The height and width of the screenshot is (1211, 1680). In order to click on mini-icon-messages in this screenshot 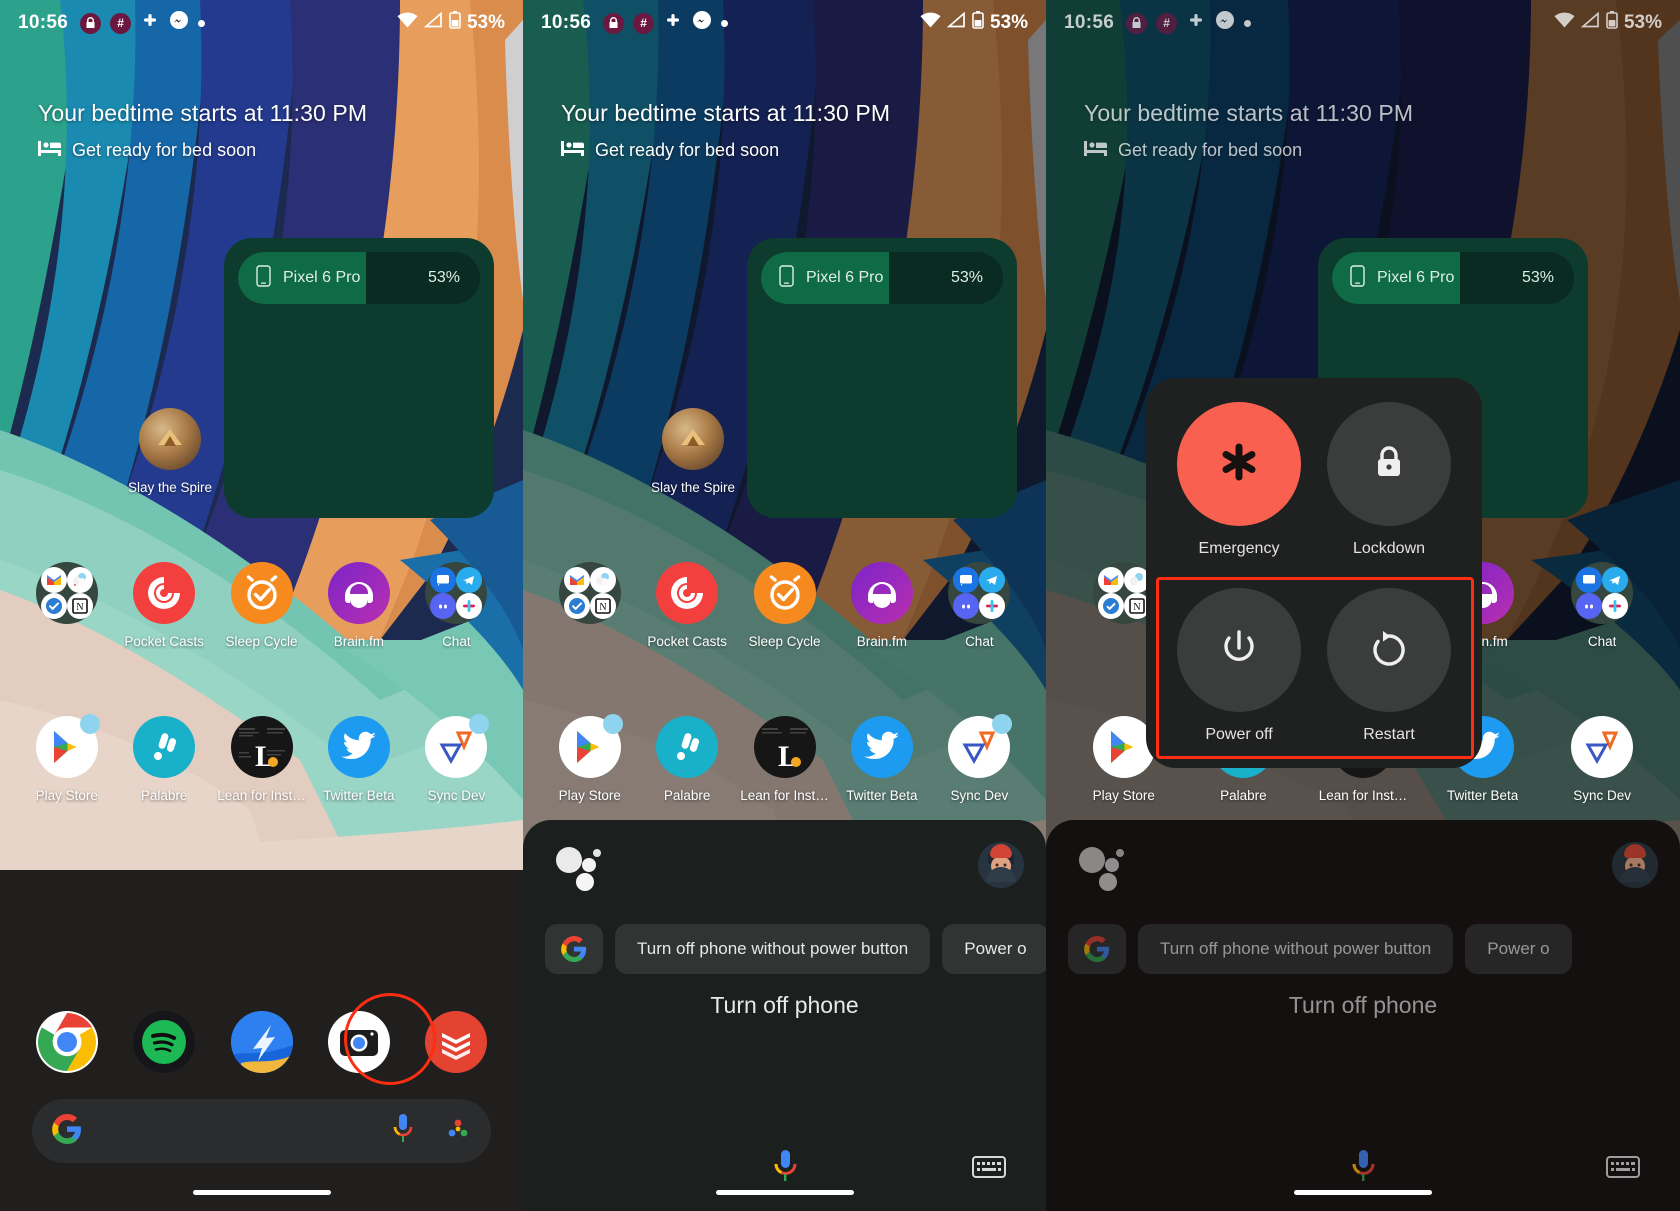, I will do `click(443, 580)`.